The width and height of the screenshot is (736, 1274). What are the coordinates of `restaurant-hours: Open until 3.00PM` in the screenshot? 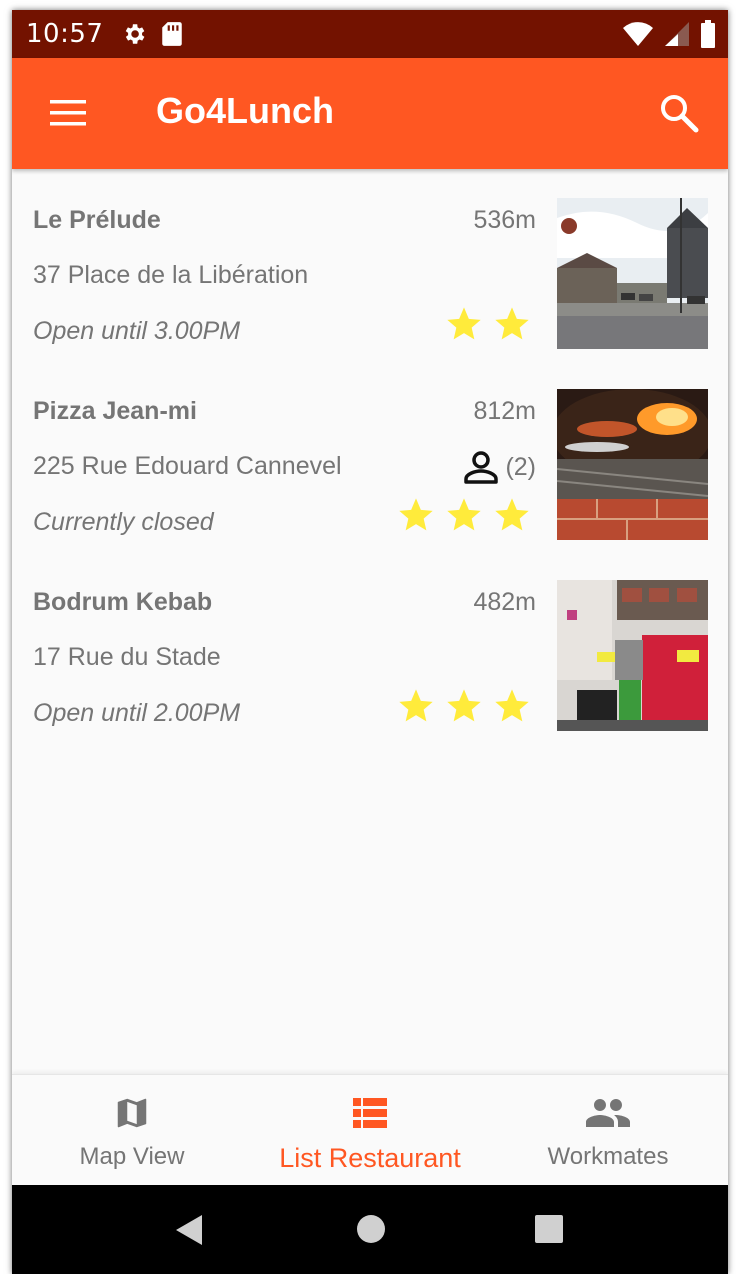 It's located at (137, 331).